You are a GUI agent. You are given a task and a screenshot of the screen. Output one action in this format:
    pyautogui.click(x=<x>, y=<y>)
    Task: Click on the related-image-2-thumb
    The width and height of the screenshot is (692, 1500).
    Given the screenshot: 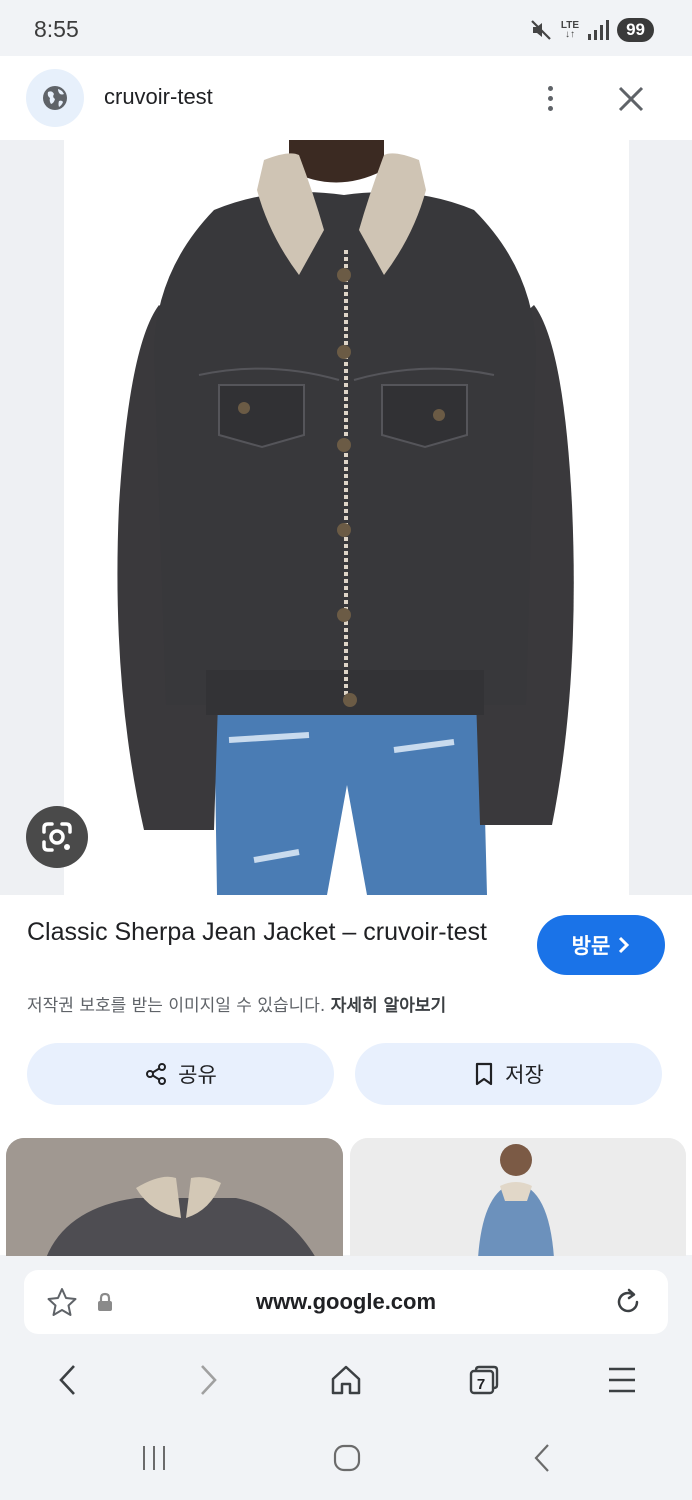 What is the action you would take?
    pyautogui.click(x=518, y=1198)
    